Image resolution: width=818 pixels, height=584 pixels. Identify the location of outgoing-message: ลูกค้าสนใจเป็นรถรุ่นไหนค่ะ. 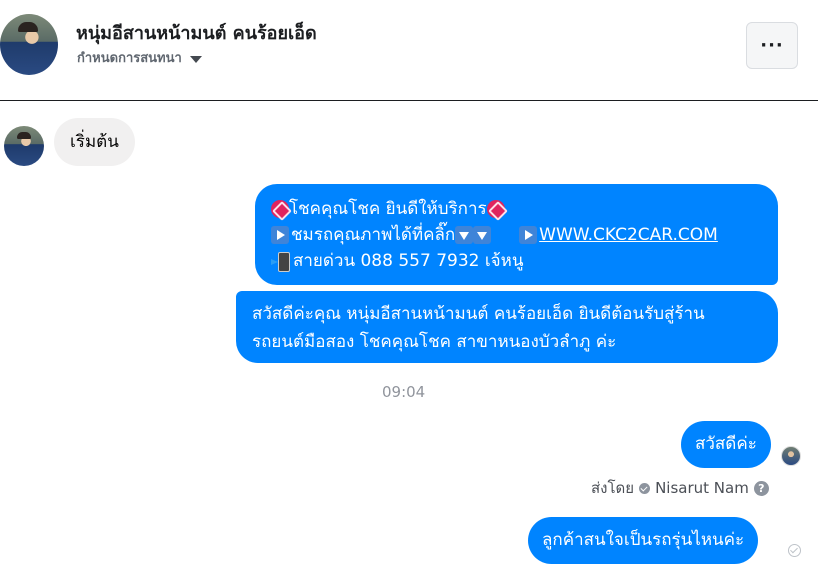
(643, 540).